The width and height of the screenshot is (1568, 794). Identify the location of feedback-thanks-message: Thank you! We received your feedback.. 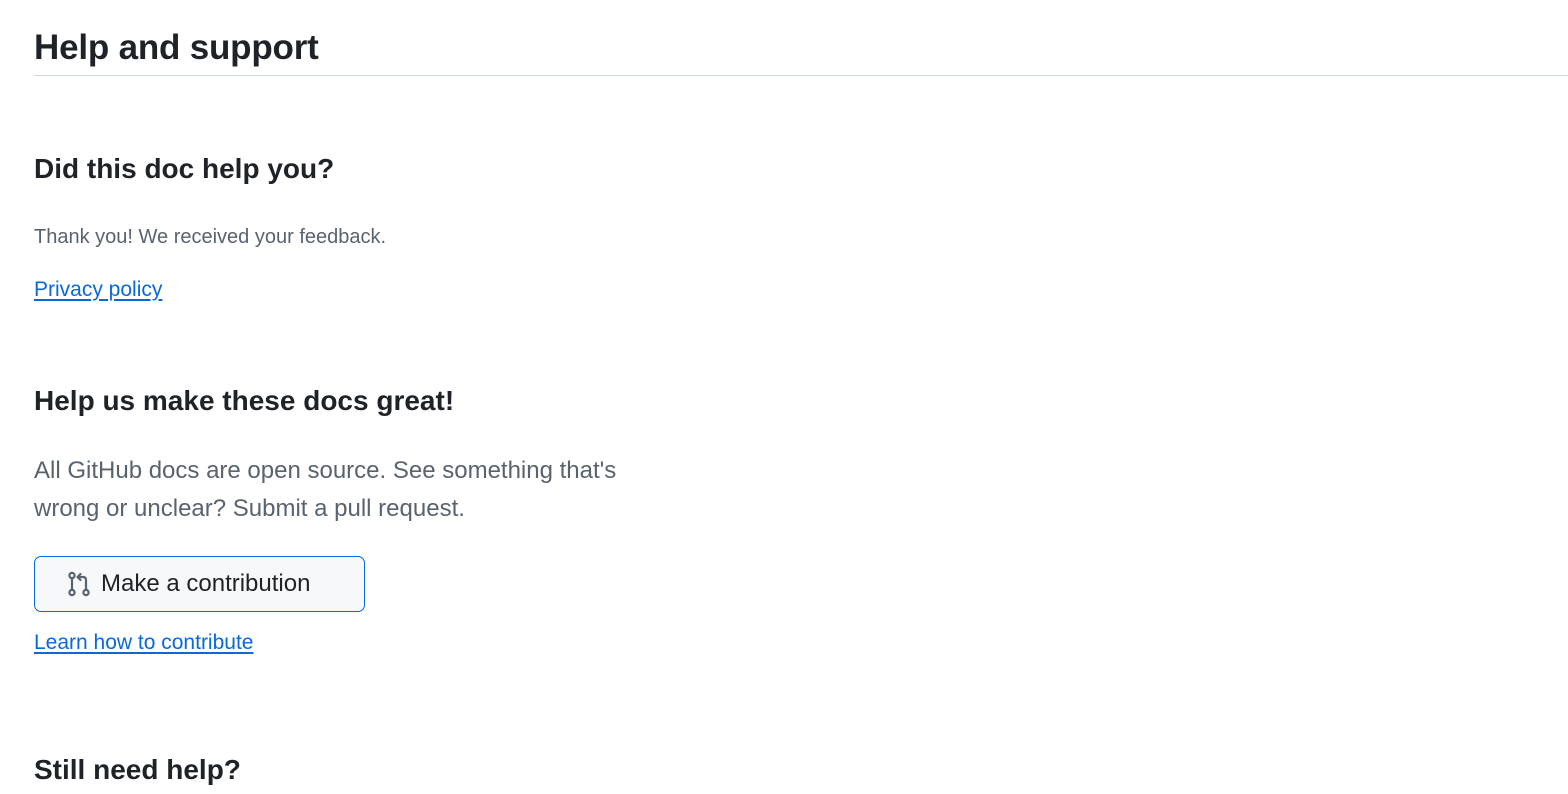
(210, 237).